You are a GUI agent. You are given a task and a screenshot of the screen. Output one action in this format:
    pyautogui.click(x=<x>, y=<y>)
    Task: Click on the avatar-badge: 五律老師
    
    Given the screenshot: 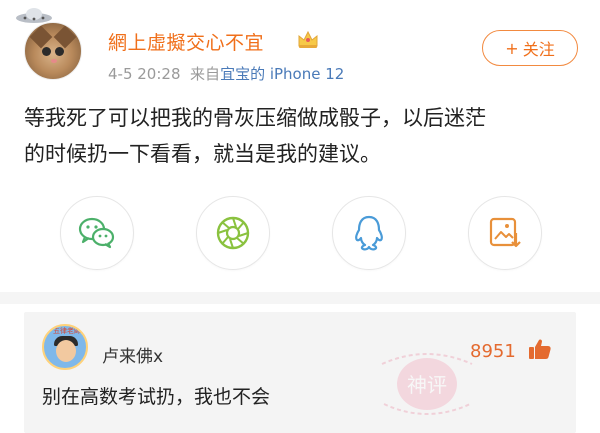 What is the action you would take?
    pyautogui.click(x=67, y=331)
    